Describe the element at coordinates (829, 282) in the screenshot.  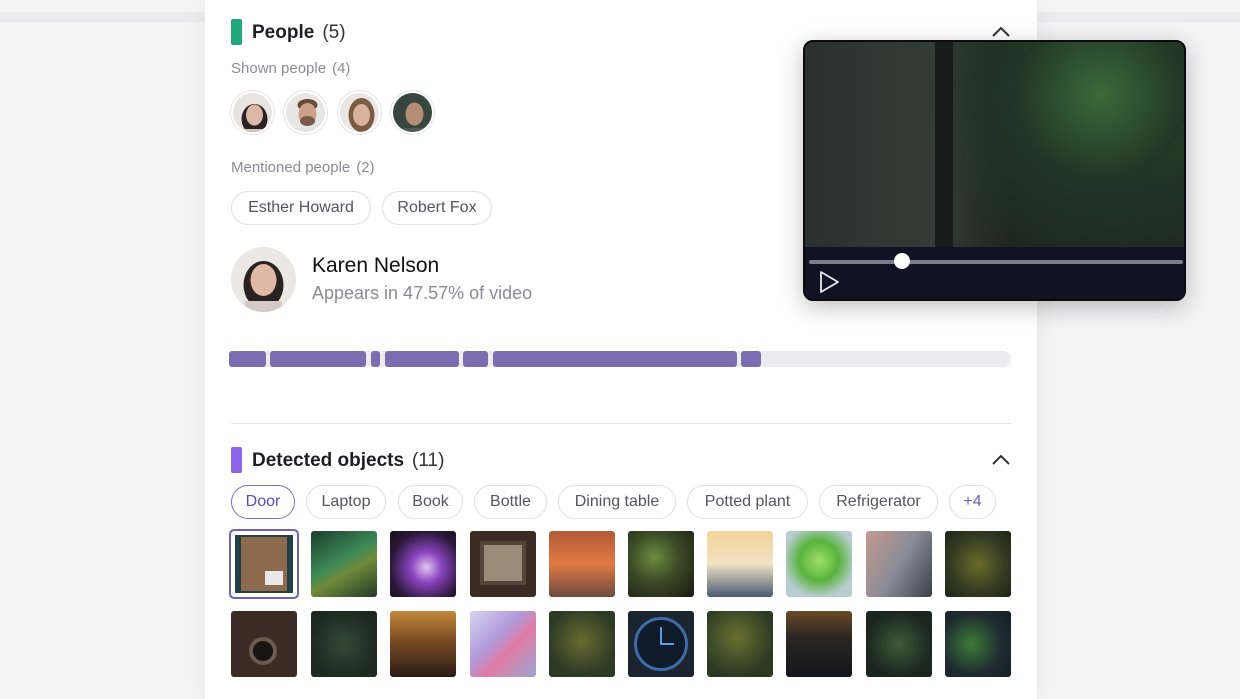
I see `play-icon` at that location.